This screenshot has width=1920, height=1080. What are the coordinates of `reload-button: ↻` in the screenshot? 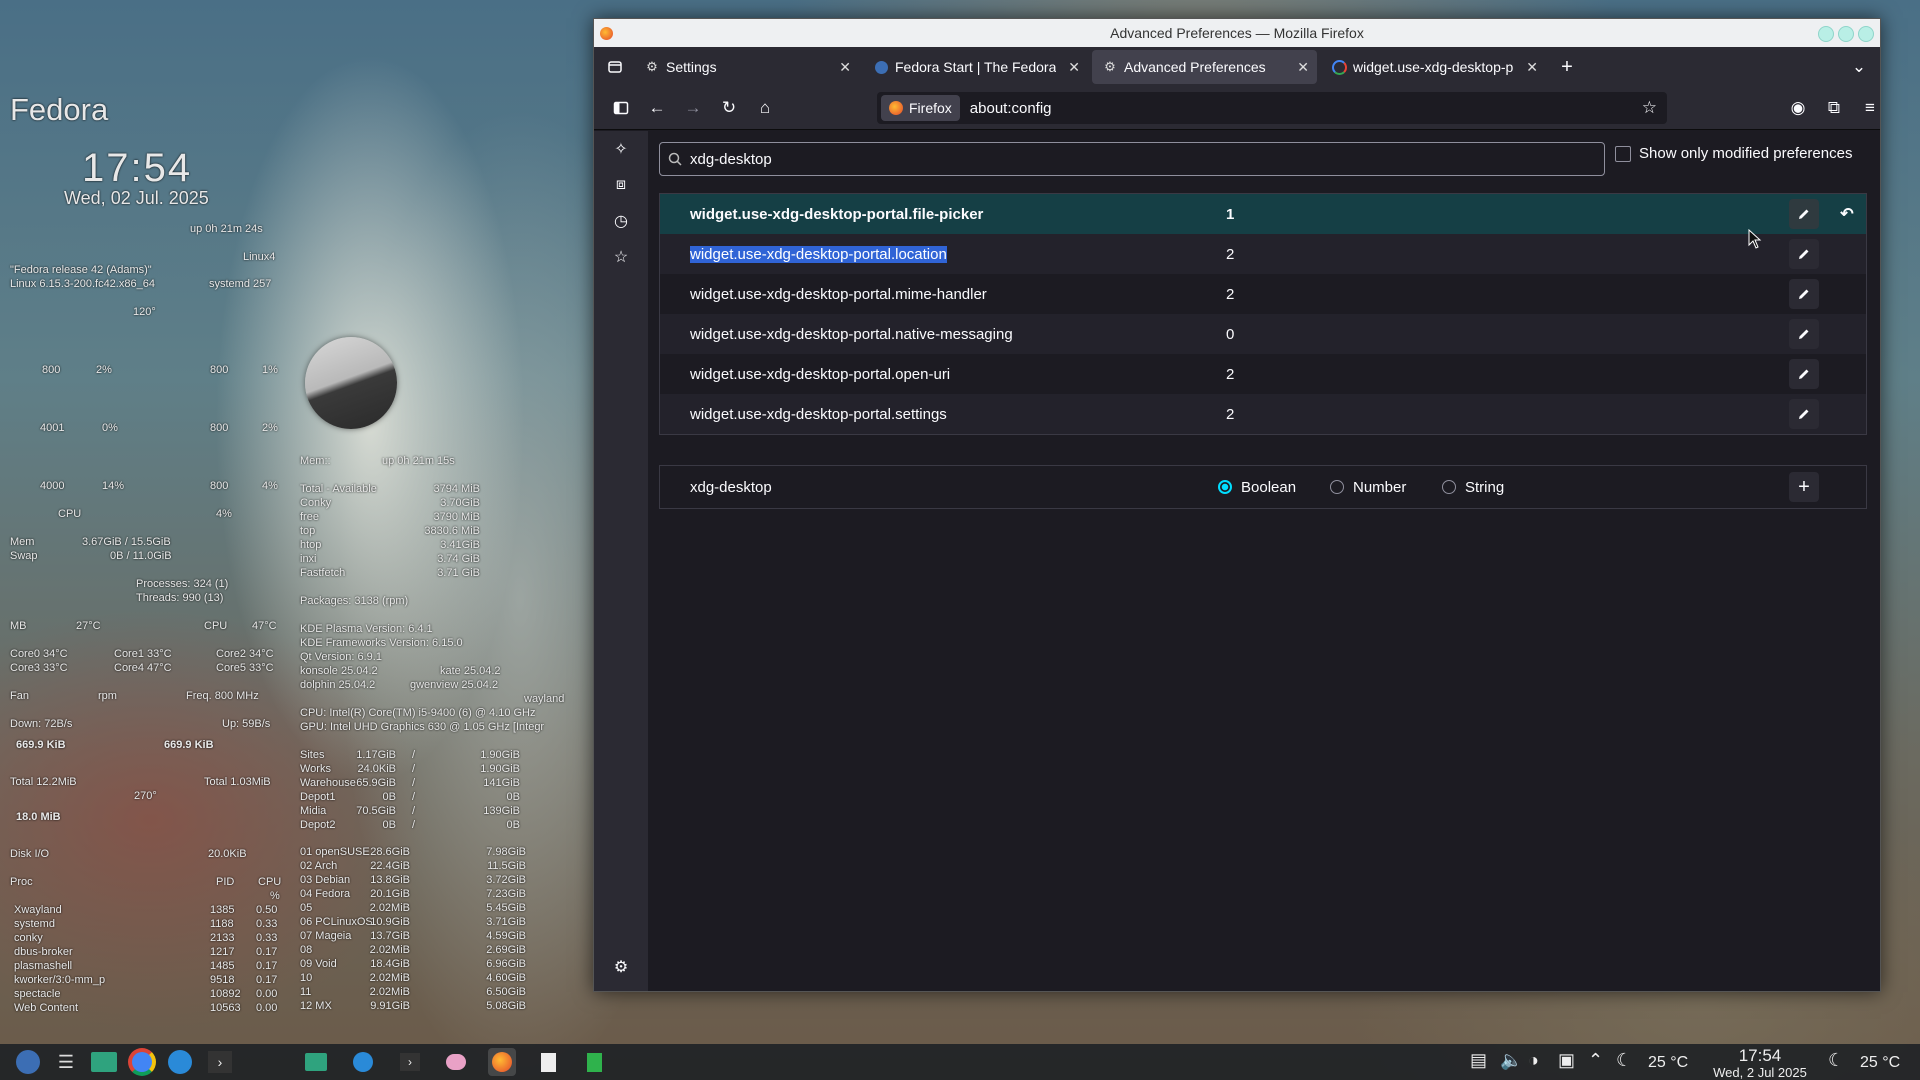 It's located at (729, 108).